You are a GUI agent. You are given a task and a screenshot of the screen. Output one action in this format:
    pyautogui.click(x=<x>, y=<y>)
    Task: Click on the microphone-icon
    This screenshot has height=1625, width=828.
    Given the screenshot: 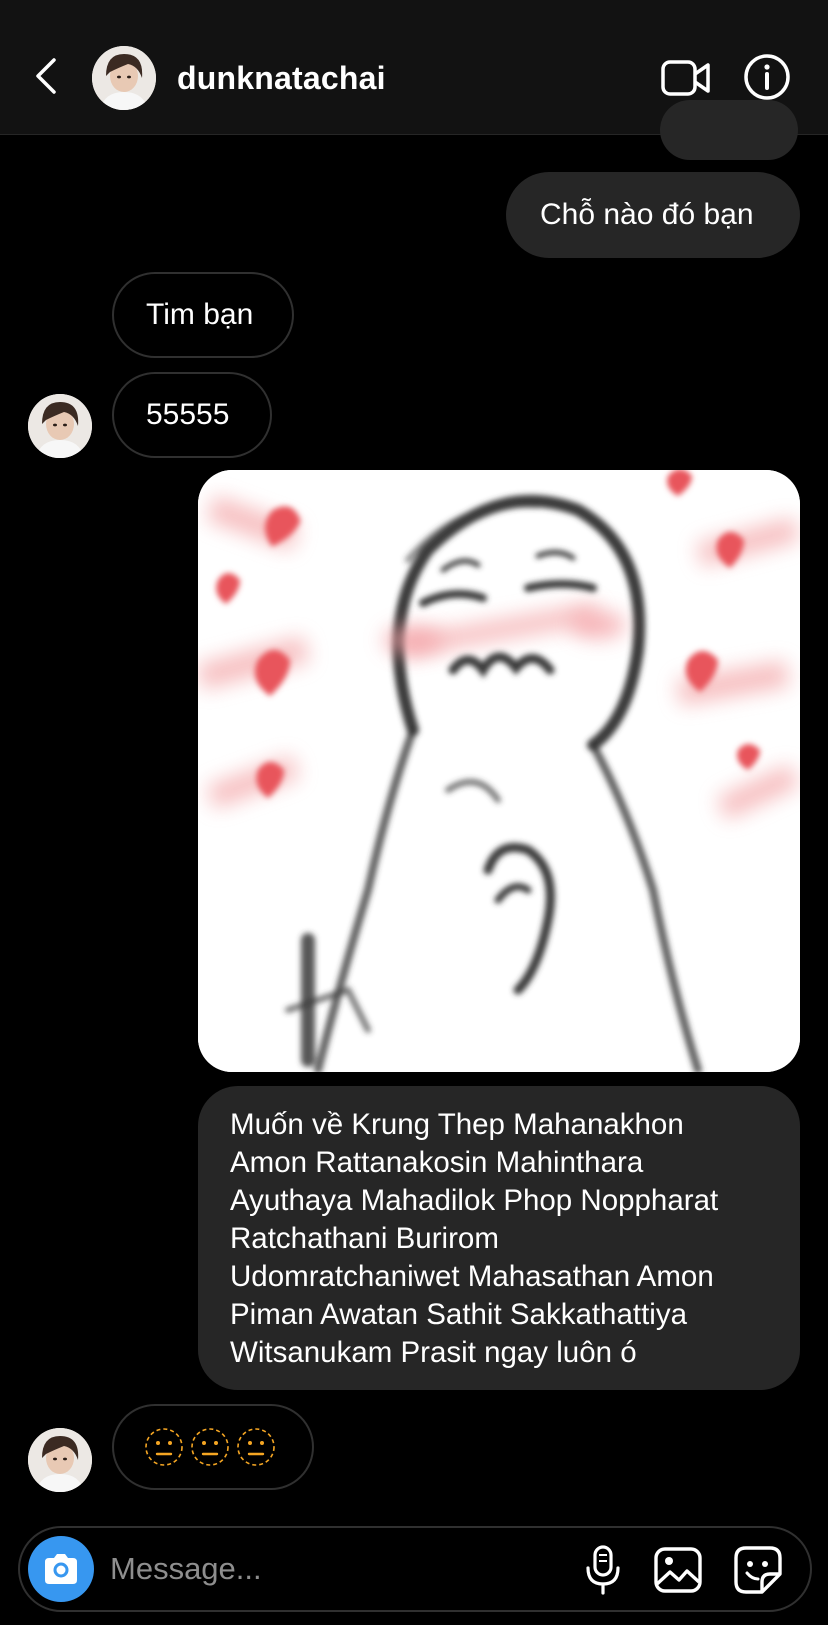 What is the action you would take?
    pyautogui.click(x=603, y=1570)
    